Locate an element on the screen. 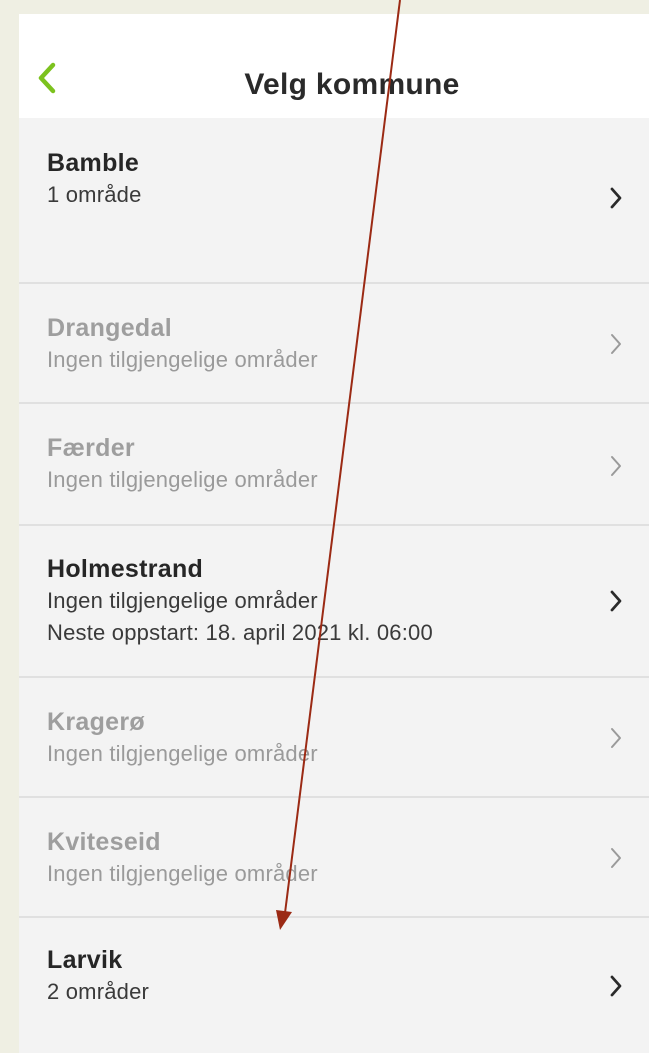 The image size is (649, 1053). municipality-name: Kviteseid is located at coordinates (104, 842).